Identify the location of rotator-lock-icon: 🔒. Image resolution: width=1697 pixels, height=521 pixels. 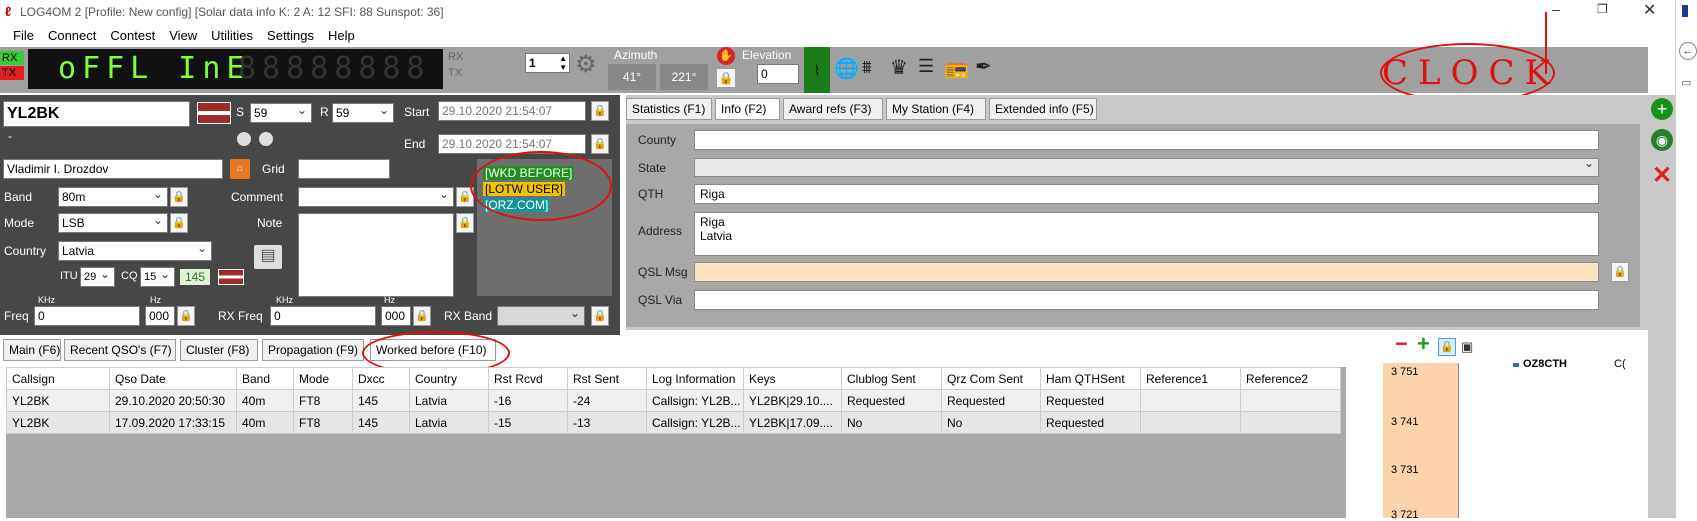
(726, 78).